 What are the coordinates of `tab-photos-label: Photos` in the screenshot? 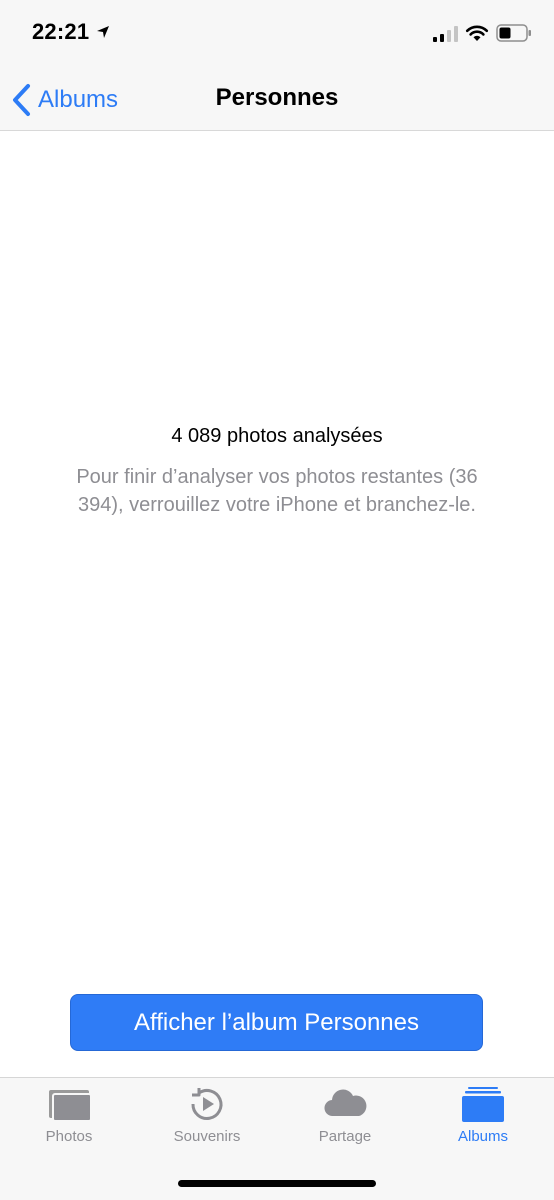 It's located at (69, 1136).